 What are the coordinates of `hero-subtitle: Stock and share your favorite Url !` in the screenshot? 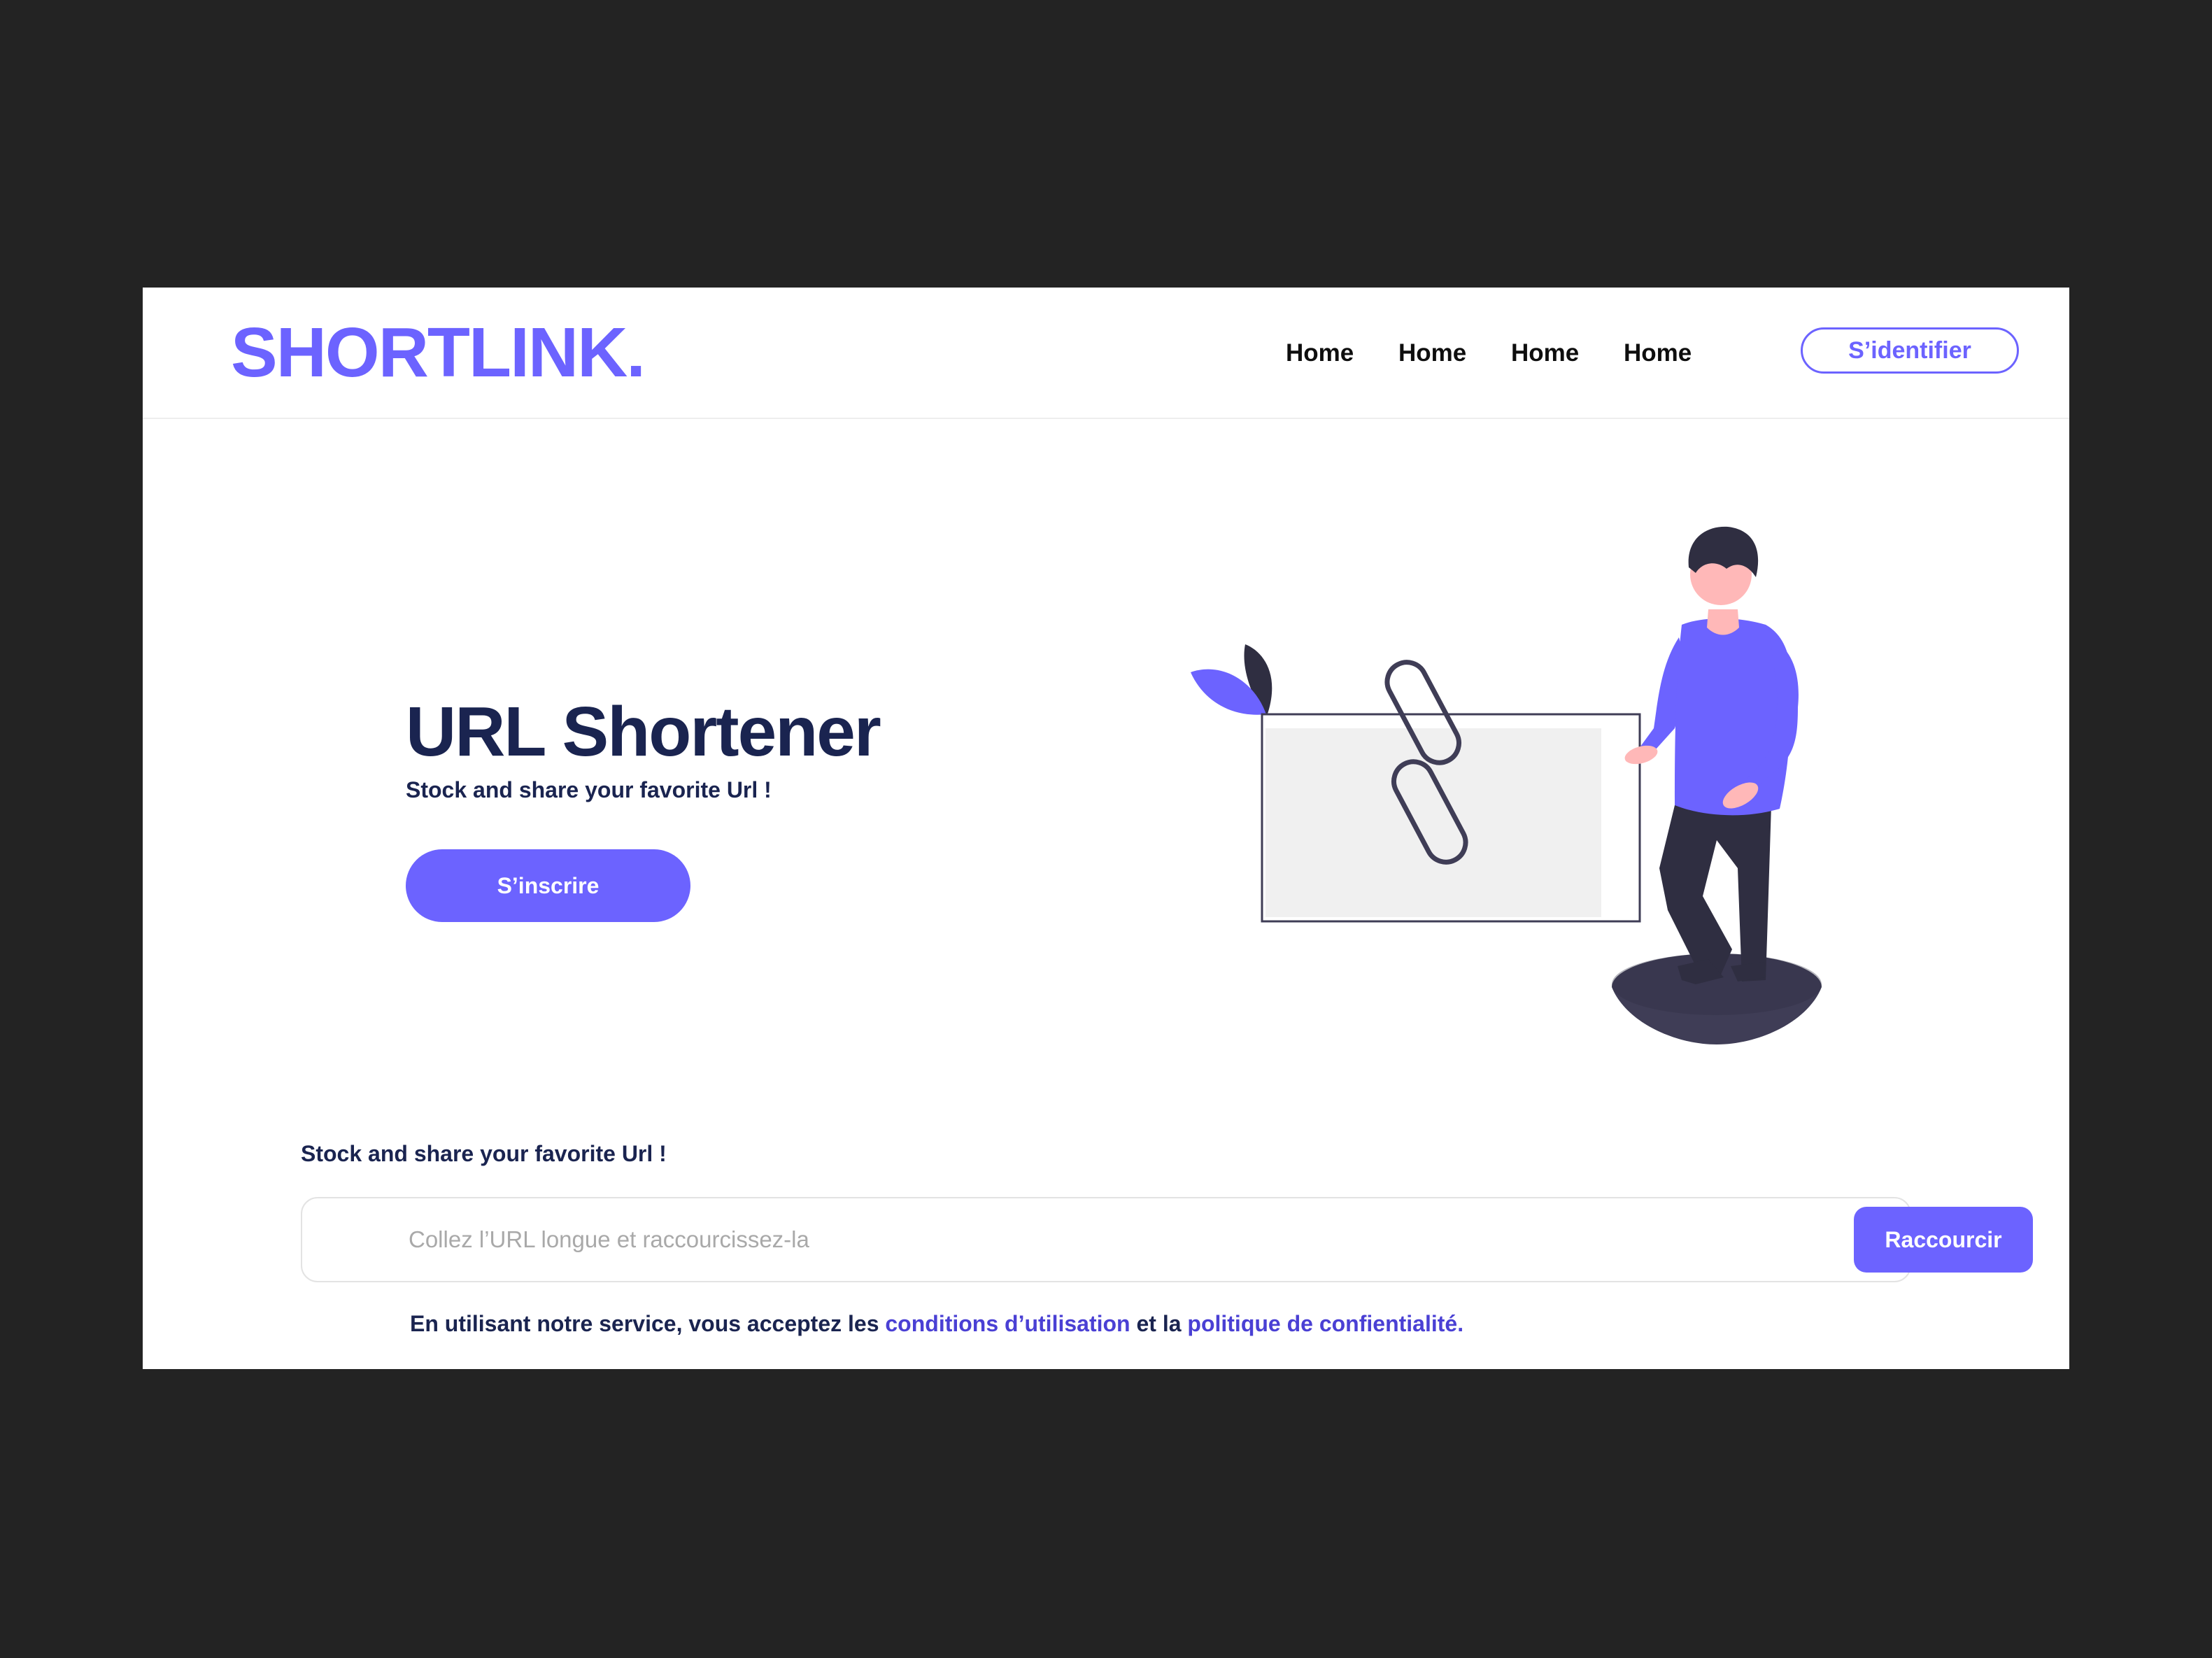 It's located at (589, 789).